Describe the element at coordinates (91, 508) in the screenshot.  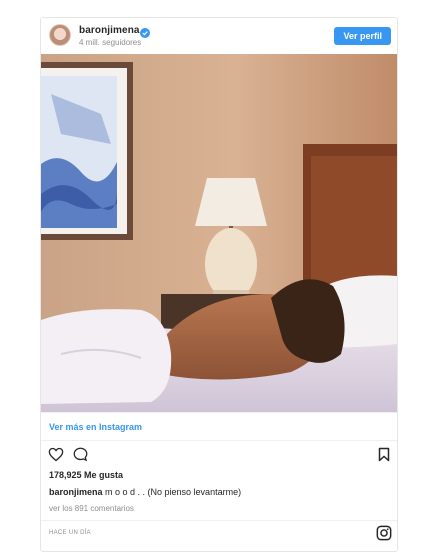
I see `view-comments-link: ver los 891 comentarios` at that location.